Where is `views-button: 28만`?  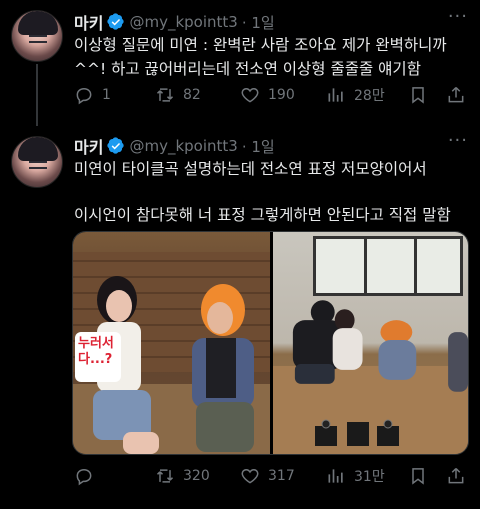 views-button: 28만 is located at coordinates (355, 95).